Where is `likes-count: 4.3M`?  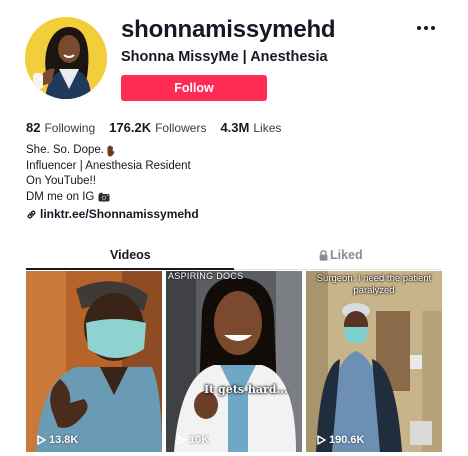 likes-count: 4.3M is located at coordinates (235, 127).